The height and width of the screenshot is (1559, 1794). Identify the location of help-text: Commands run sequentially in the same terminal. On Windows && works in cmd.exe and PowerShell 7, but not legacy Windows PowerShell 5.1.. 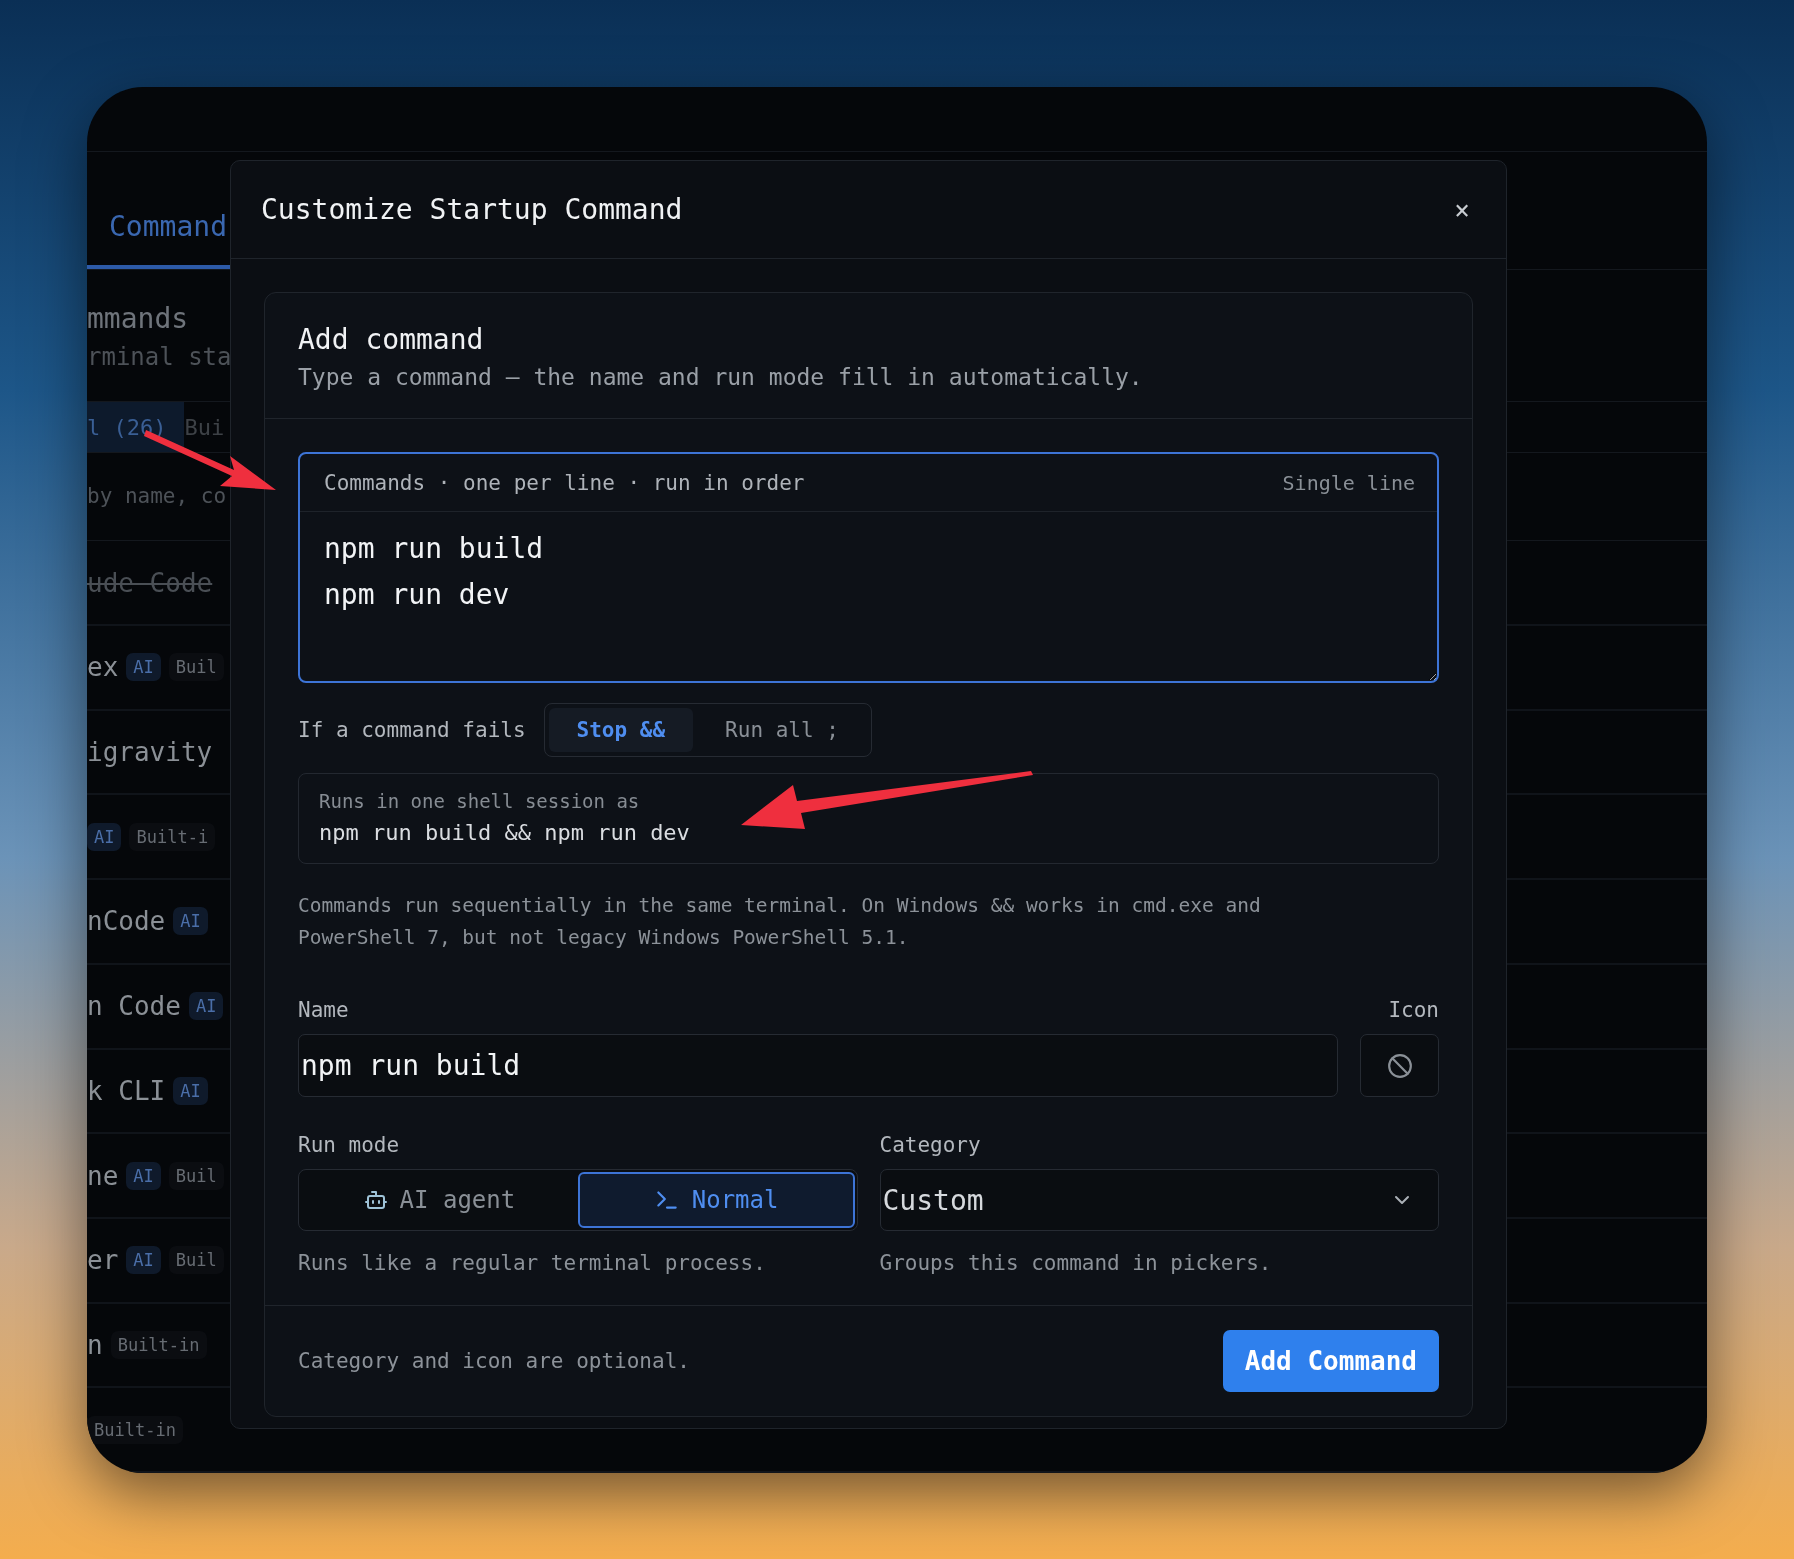
(780, 922).